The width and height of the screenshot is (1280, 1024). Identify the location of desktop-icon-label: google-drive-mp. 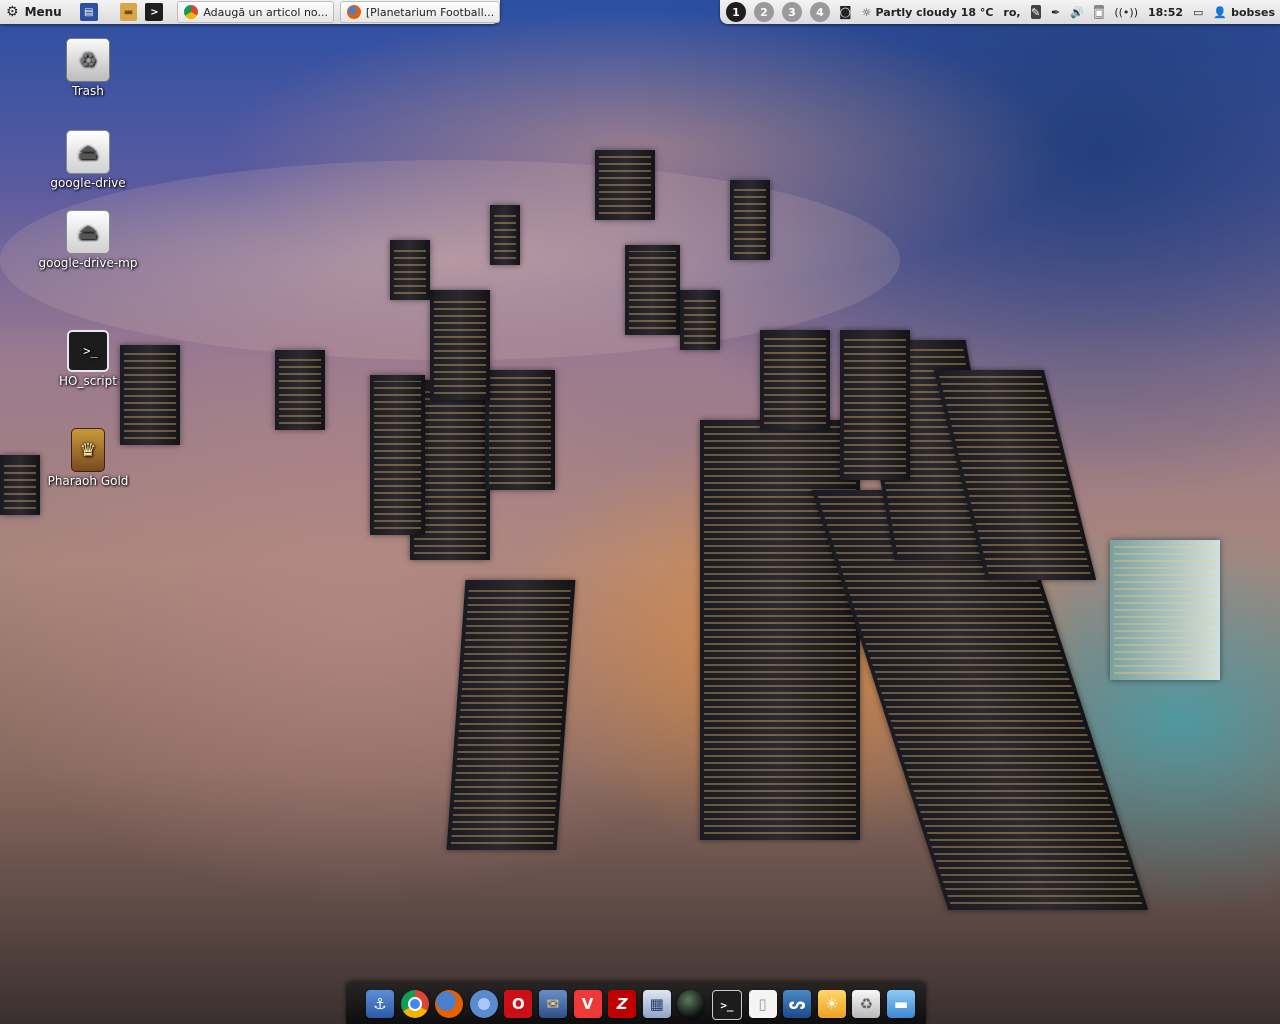
(88, 263).